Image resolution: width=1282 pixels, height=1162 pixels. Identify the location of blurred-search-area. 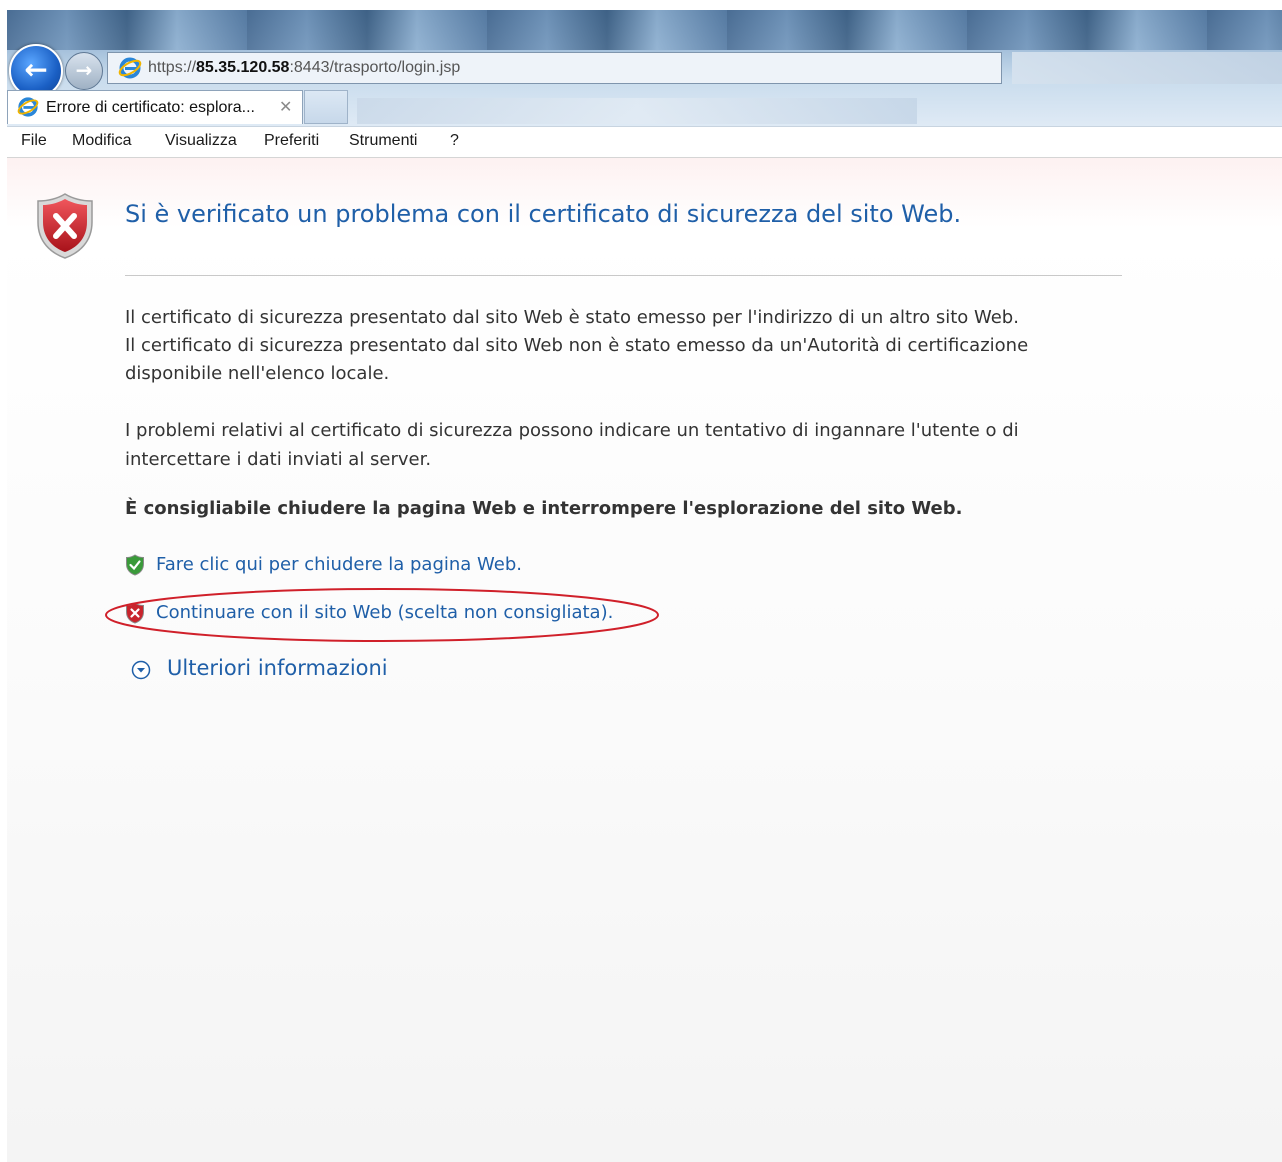
(1147, 68).